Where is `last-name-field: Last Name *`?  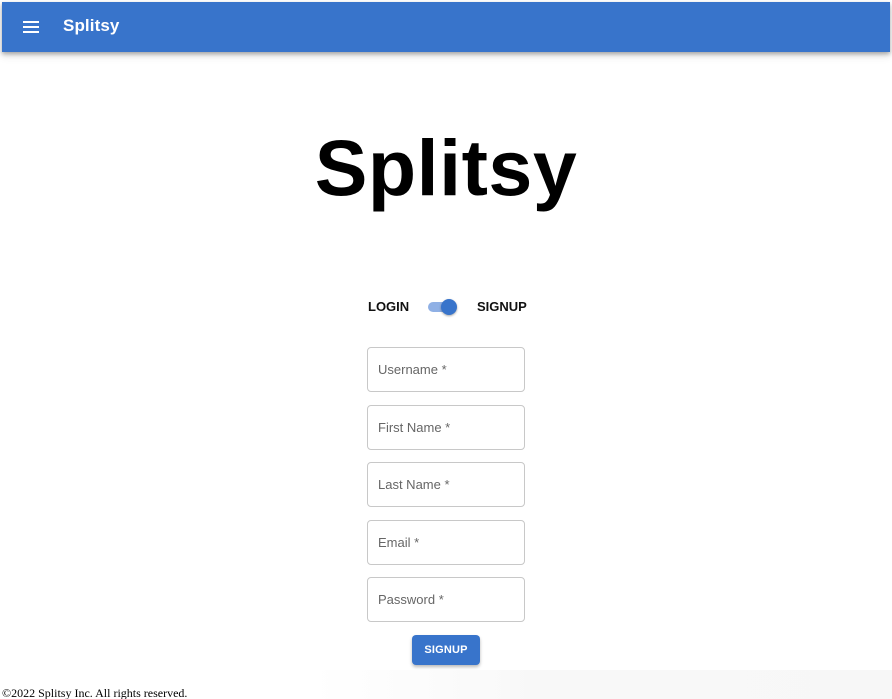
last-name-field: Last Name * is located at coordinates (446, 484).